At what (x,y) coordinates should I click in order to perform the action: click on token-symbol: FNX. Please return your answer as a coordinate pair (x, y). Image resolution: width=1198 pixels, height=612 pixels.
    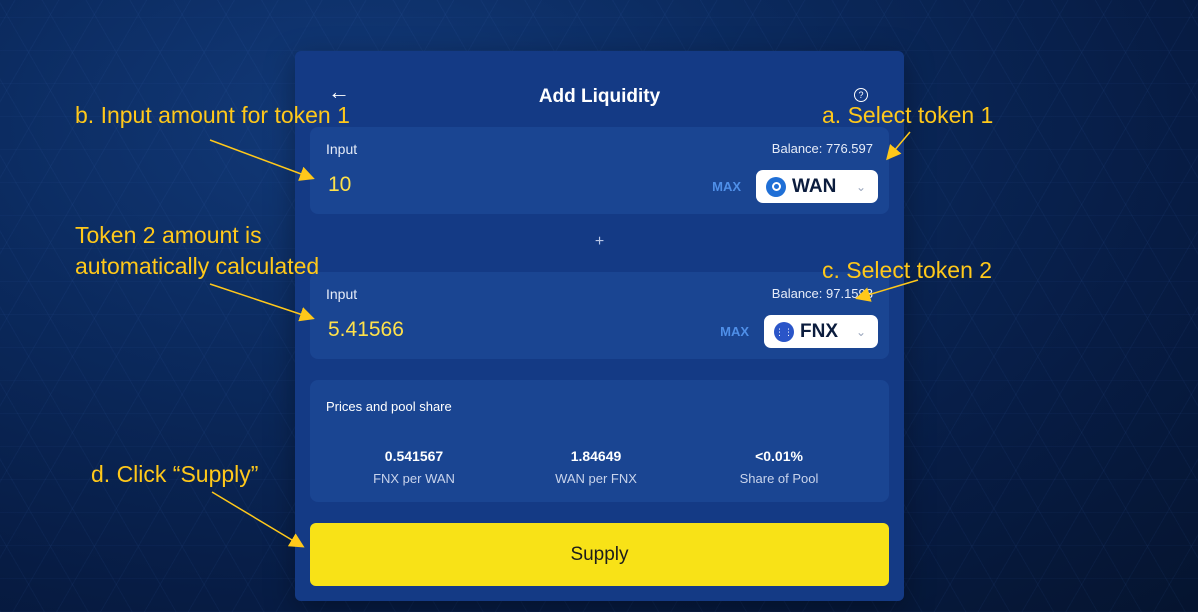
    Looking at the image, I should click on (819, 331).